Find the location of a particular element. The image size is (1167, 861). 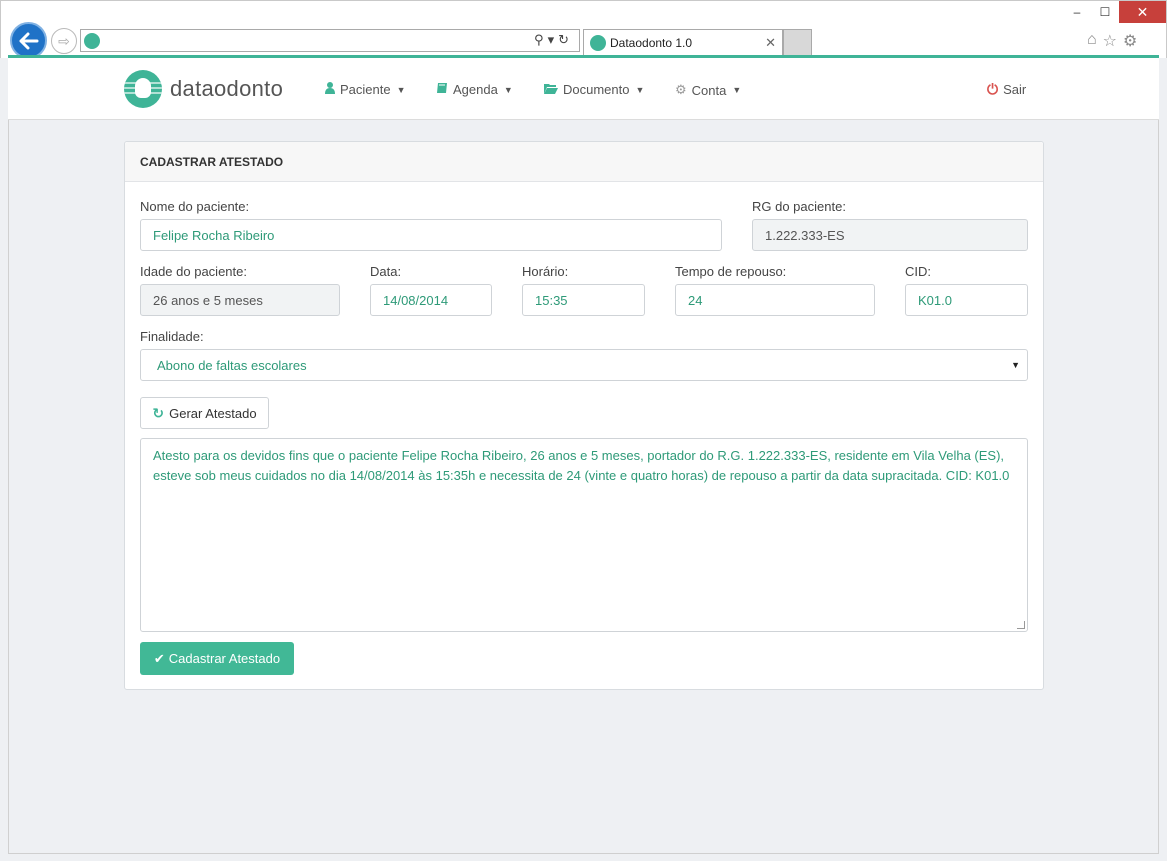

back-button is located at coordinates (28, 40).